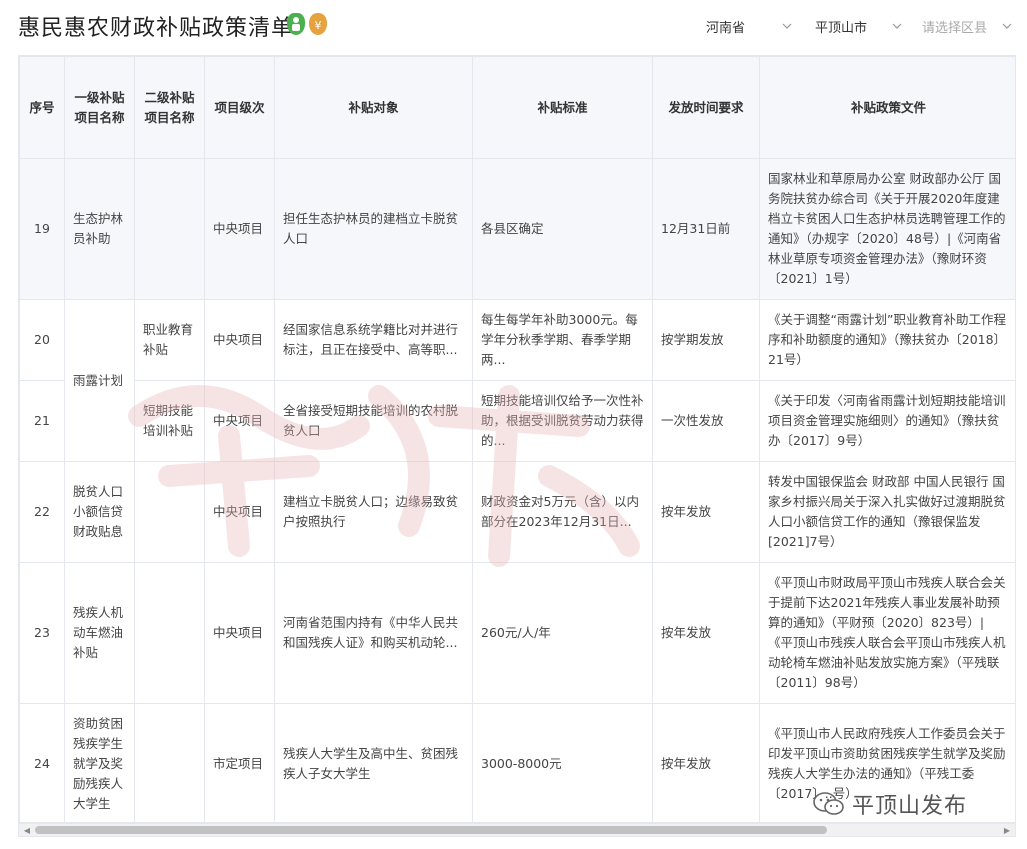  What do you see at coordinates (99, 380) in the screenshot?
I see `level1-name: 雨露计划` at bounding box center [99, 380].